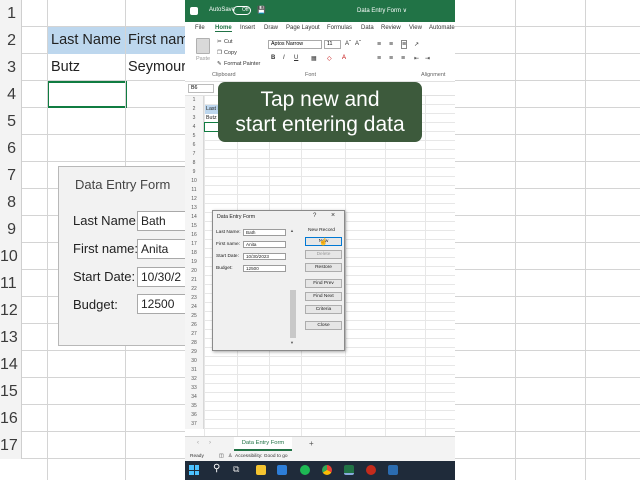 Image resolution: width=640 pixels, height=480 pixels. I want to click on tab-file: File, so click(200, 28).